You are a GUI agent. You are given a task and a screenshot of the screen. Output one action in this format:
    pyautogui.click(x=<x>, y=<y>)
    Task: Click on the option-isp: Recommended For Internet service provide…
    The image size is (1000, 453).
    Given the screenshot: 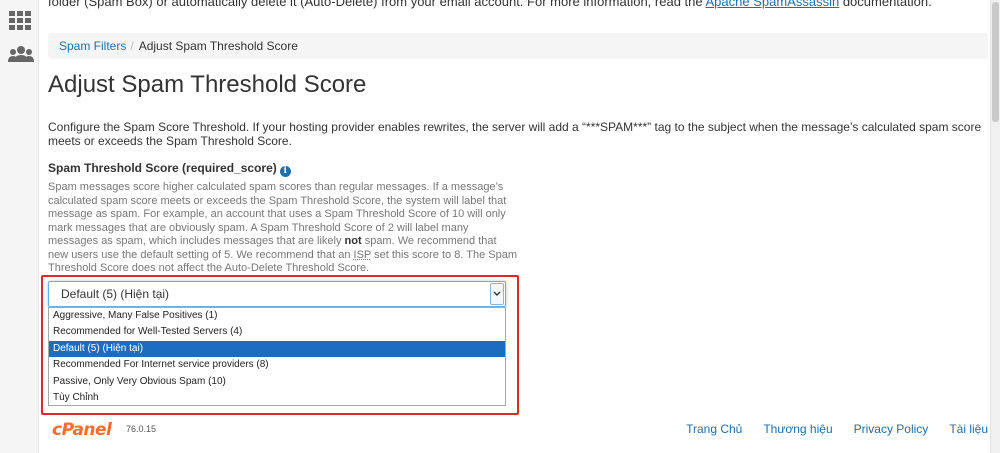 What is the action you would take?
    pyautogui.click(x=277, y=365)
    